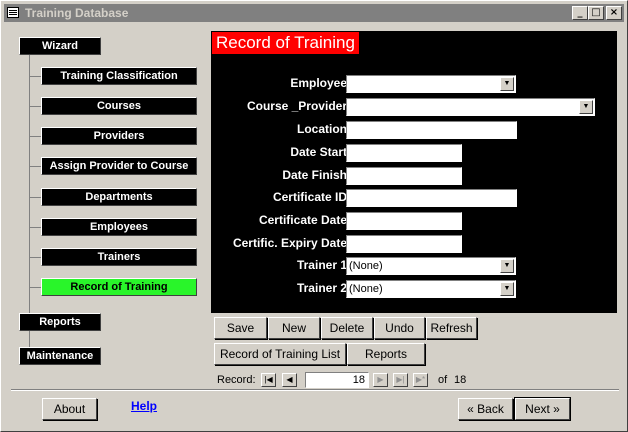 The width and height of the screenshot is (628, 432). I want to click on trainer2-combo: (None) ▼, so click(431, 289).